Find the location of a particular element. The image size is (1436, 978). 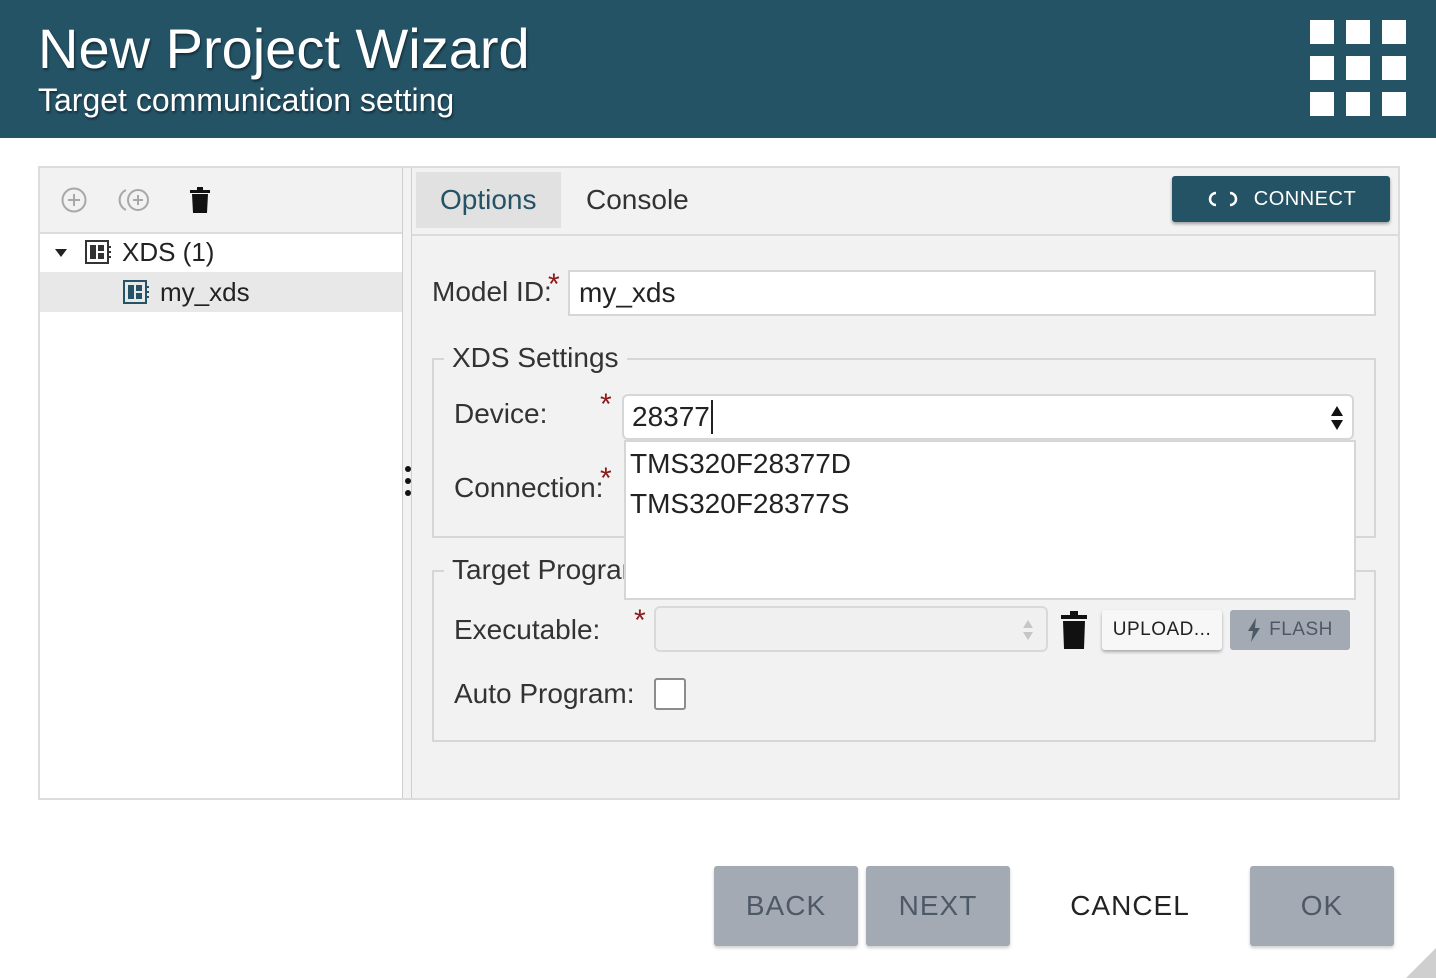

connect-label: CONNECT is located at coordinates (1305, 198).